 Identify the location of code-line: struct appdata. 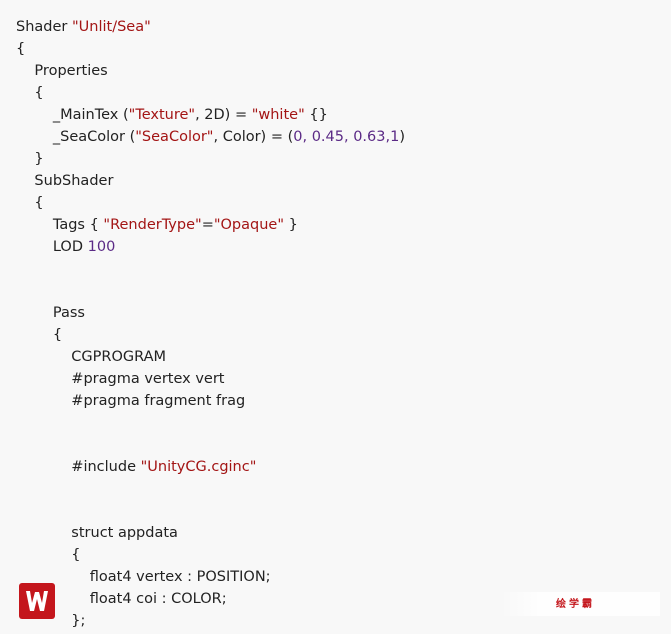
(97, 533).